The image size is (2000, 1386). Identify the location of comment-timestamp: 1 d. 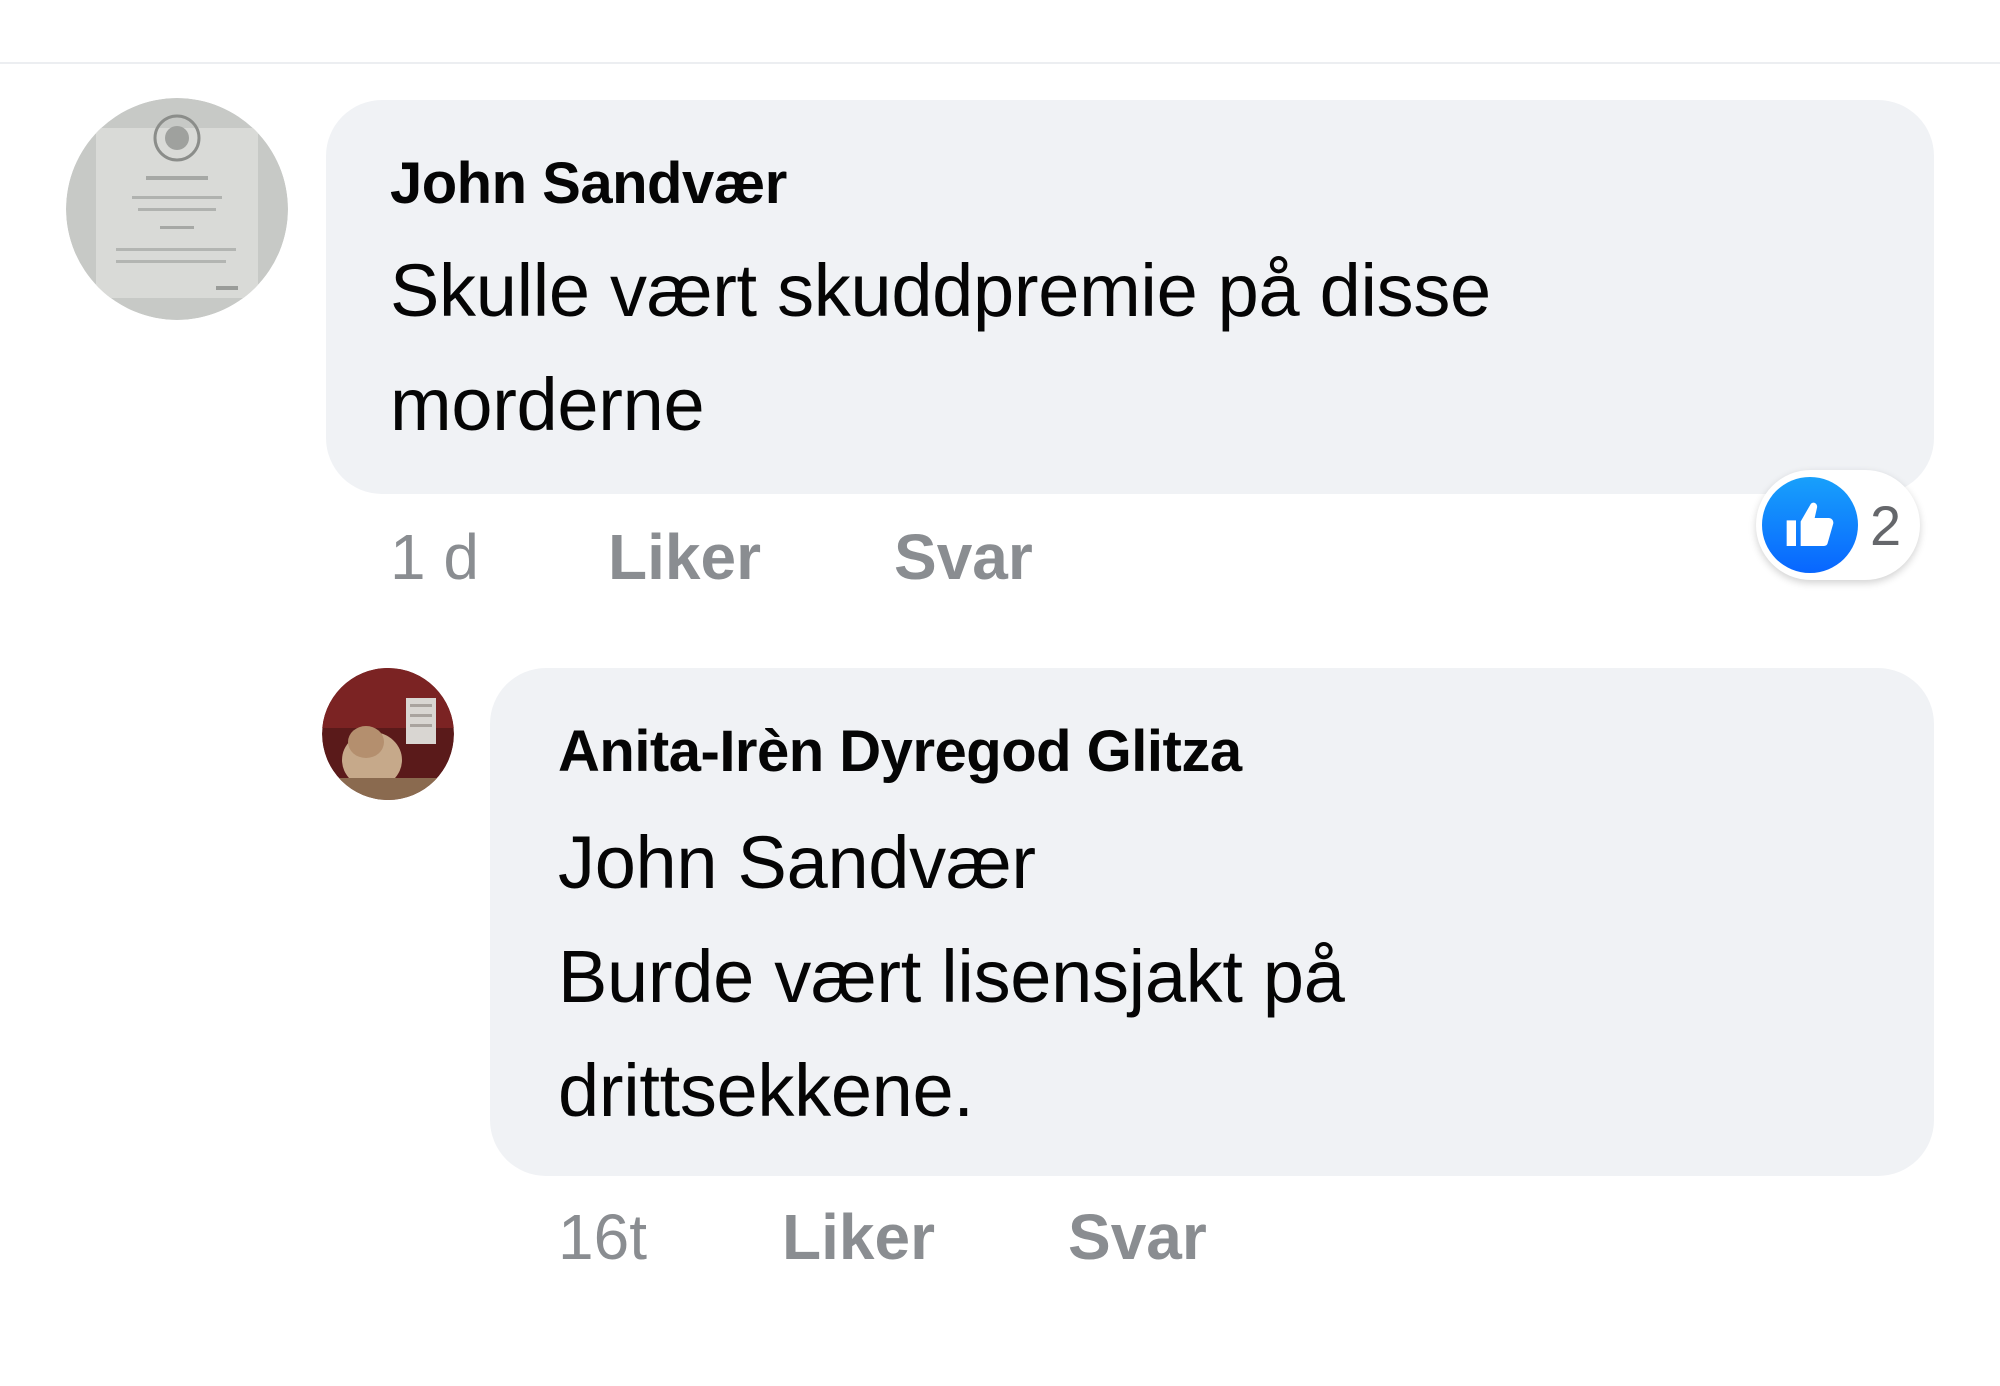
(434, 557).